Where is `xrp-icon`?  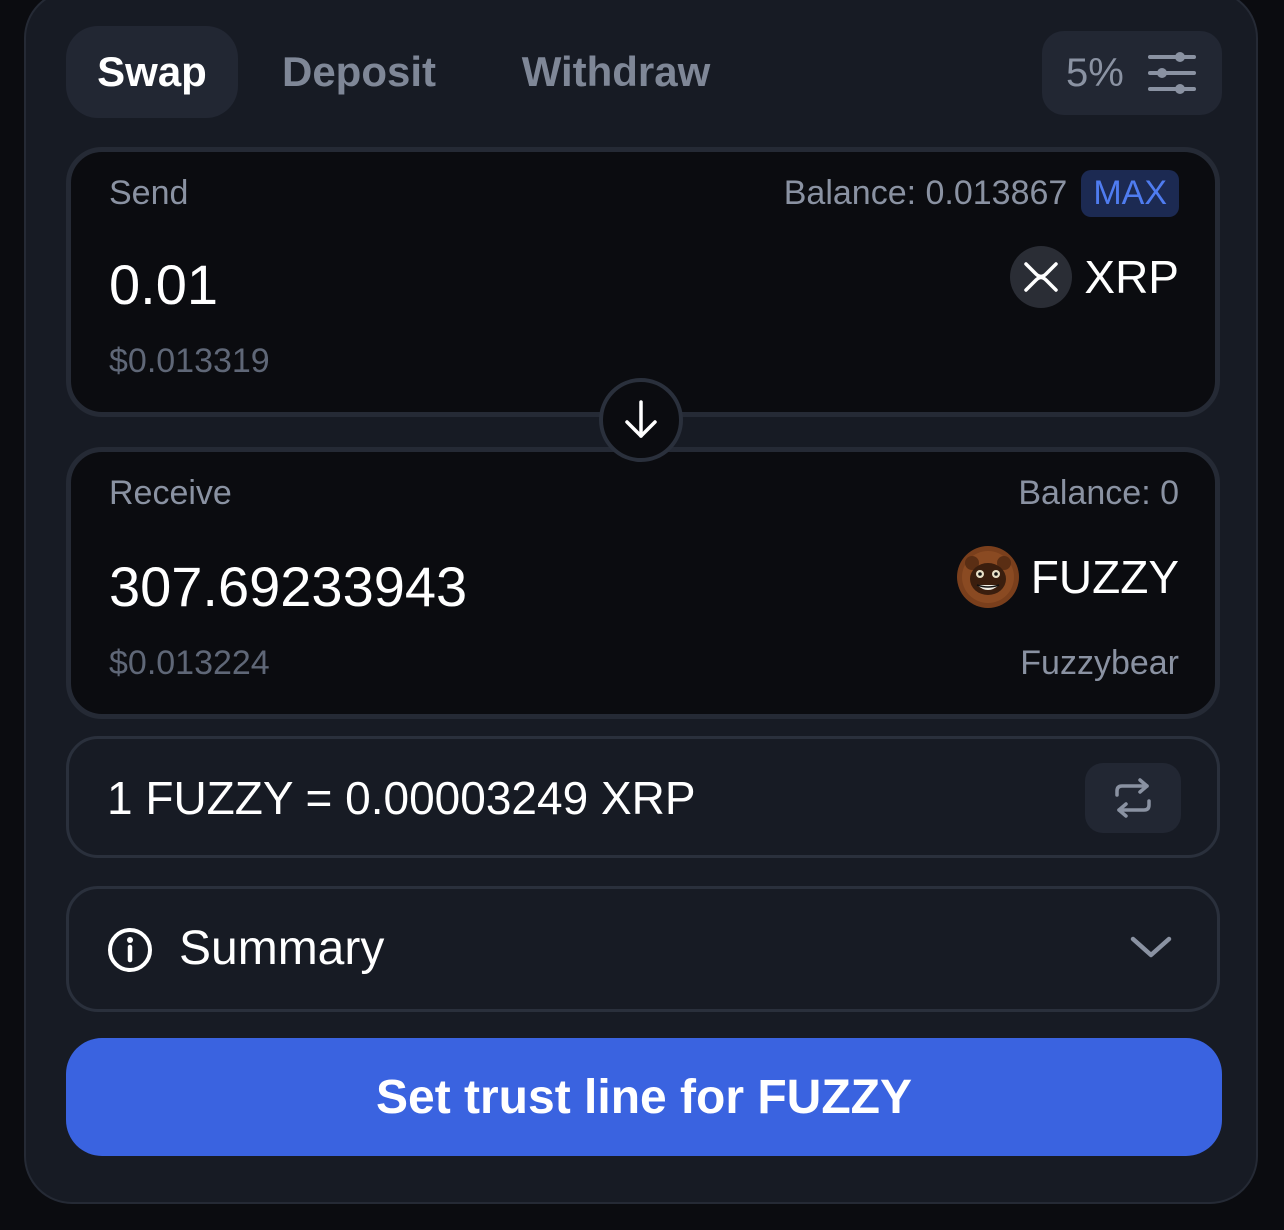 xrp-icon is located at coordinates (1041, 277).